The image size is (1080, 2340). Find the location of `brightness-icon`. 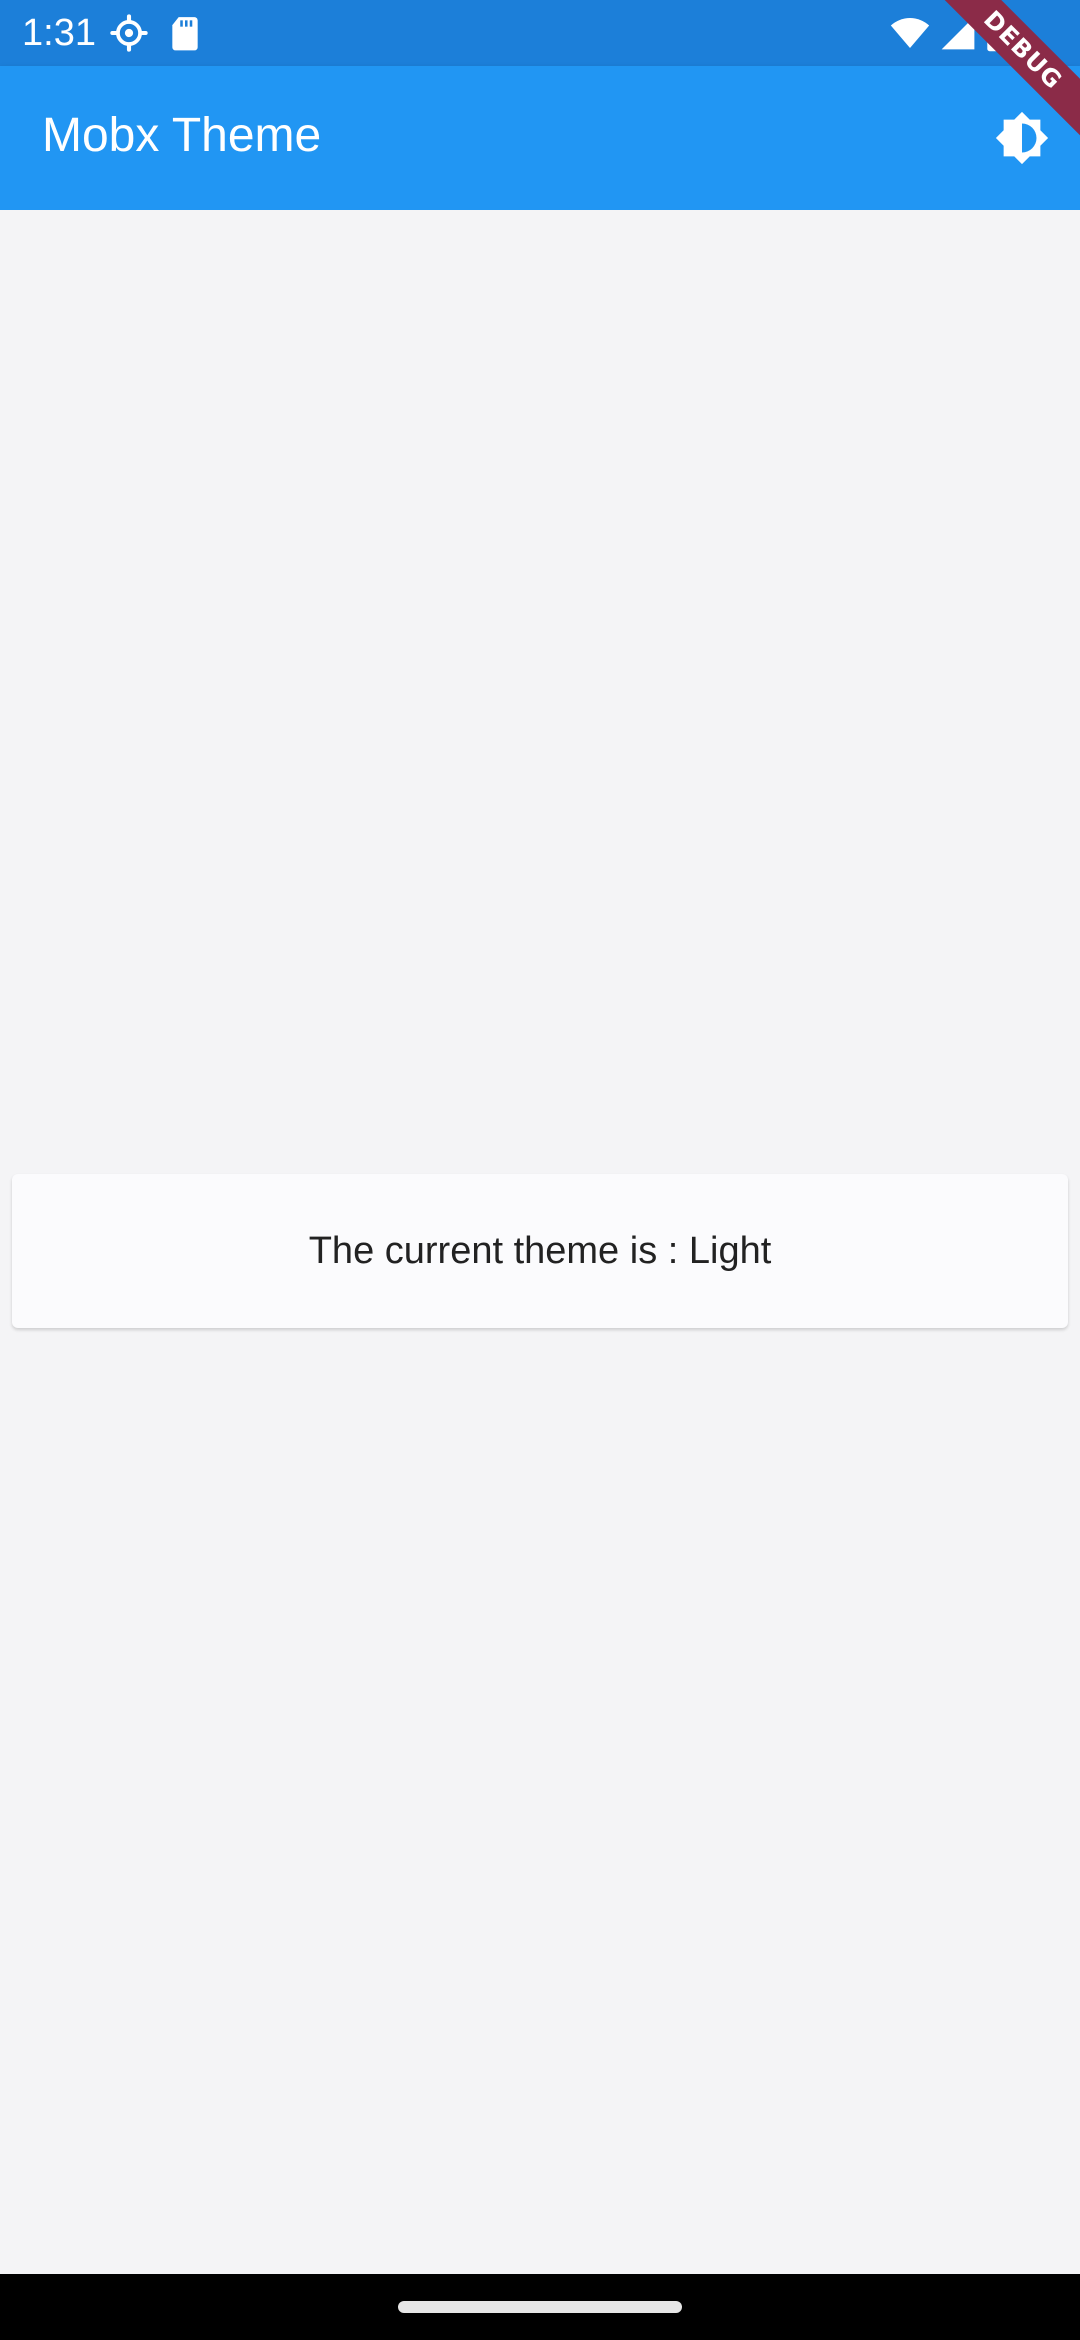

brightness-icon is located at coordinates (1022, 138).